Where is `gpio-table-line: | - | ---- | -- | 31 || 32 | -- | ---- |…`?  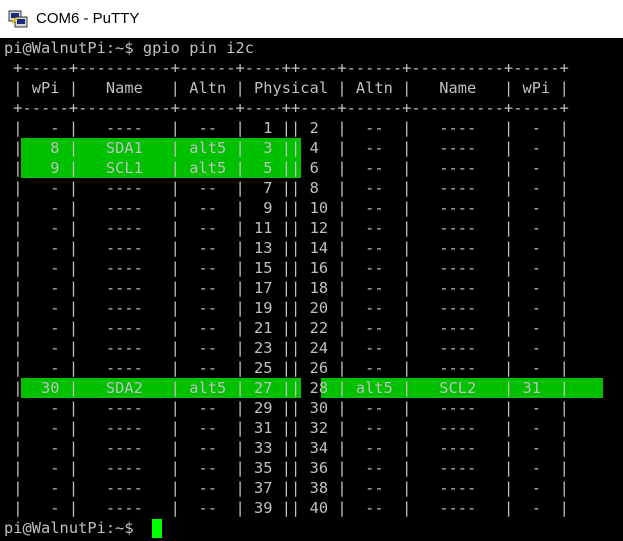
gpio-table-line: | - | ---- | -- | 31 || 32 | -- | ---- |… is located at coordinates (286, 428).